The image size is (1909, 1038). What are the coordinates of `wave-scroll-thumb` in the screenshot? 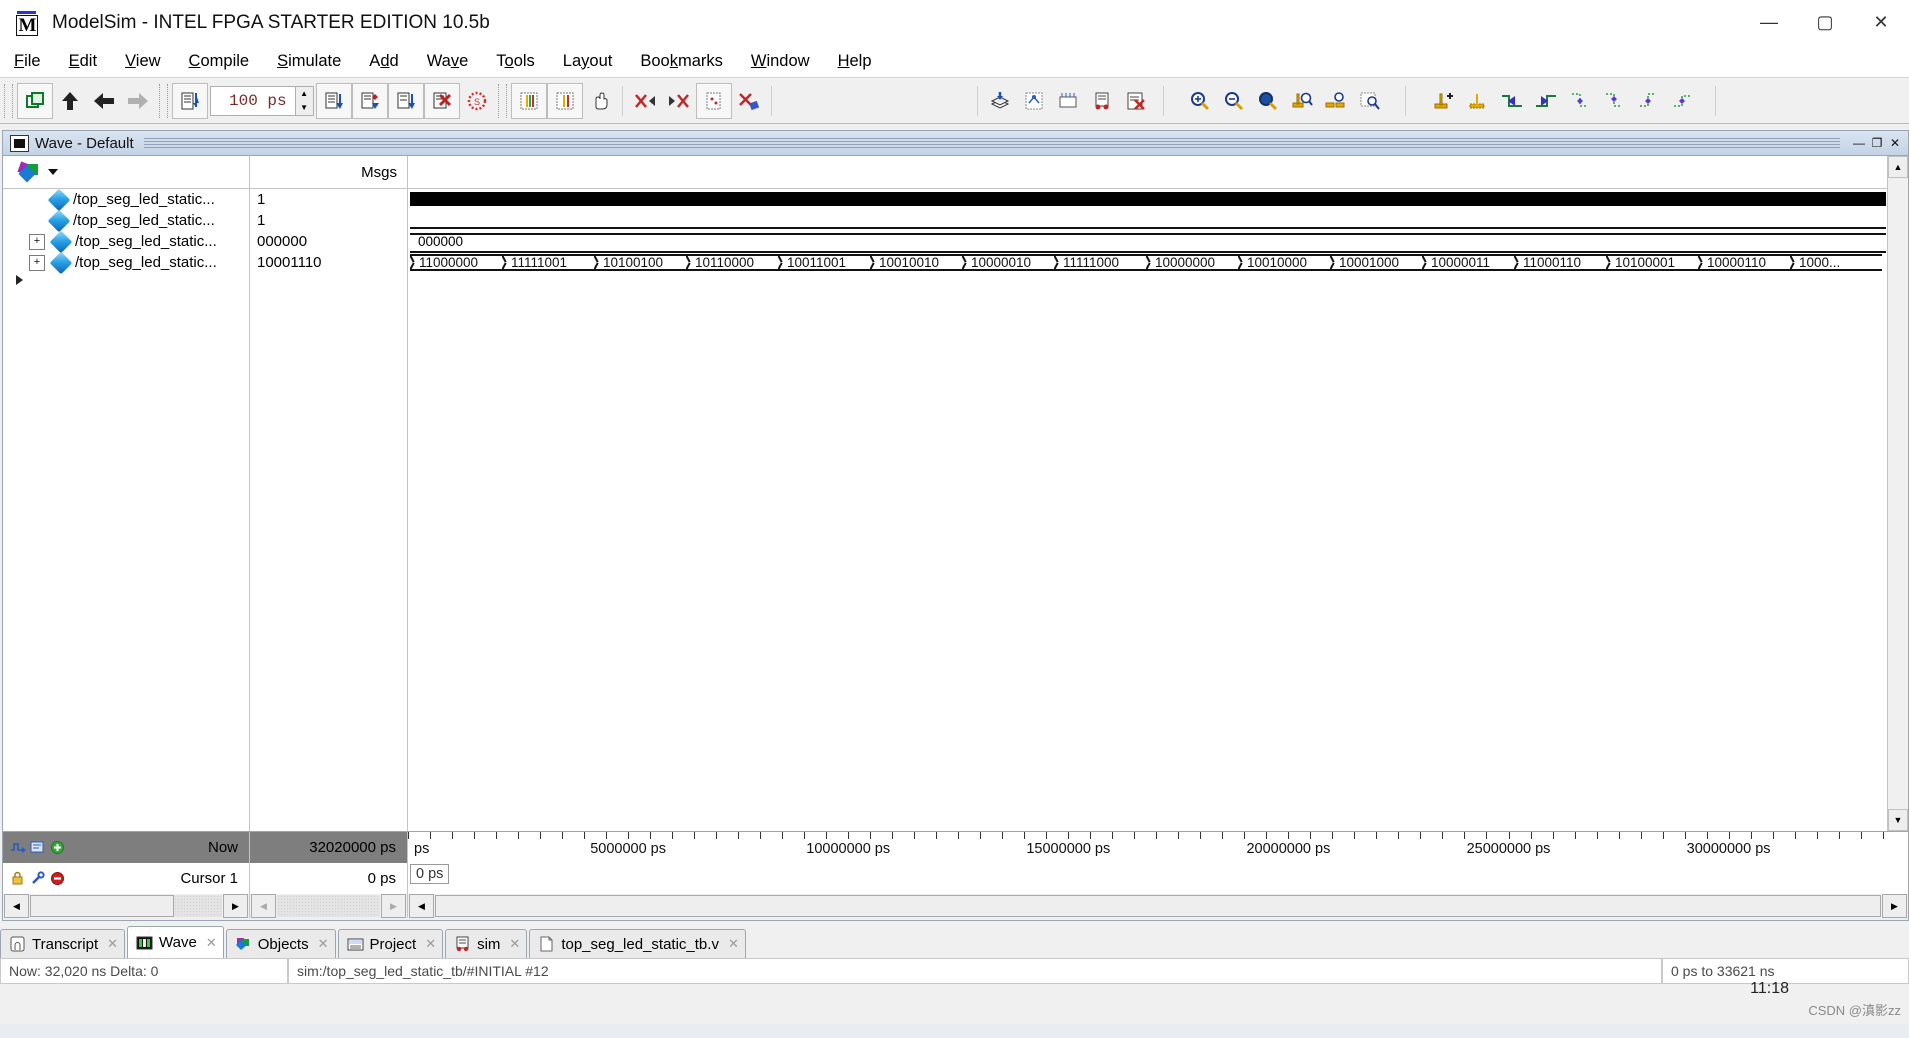 It's located at (1158, 906).